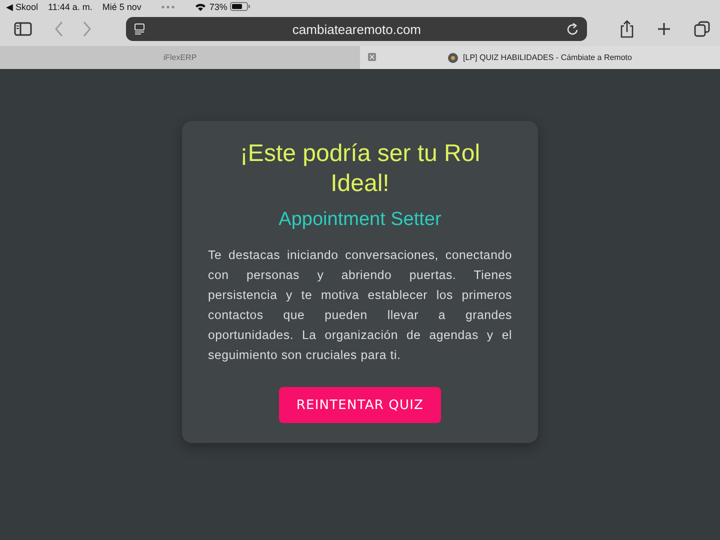  I want to click on battery-percentage: 73%, so click(218, 7).